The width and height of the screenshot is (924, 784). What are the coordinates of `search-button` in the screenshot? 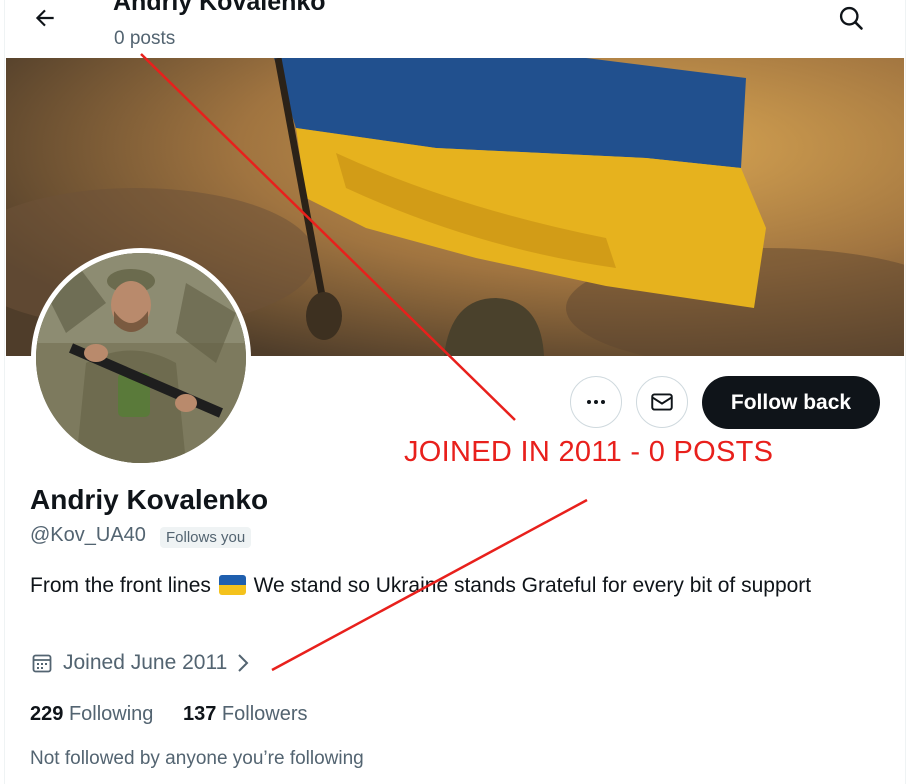 It's located at (851, 18).